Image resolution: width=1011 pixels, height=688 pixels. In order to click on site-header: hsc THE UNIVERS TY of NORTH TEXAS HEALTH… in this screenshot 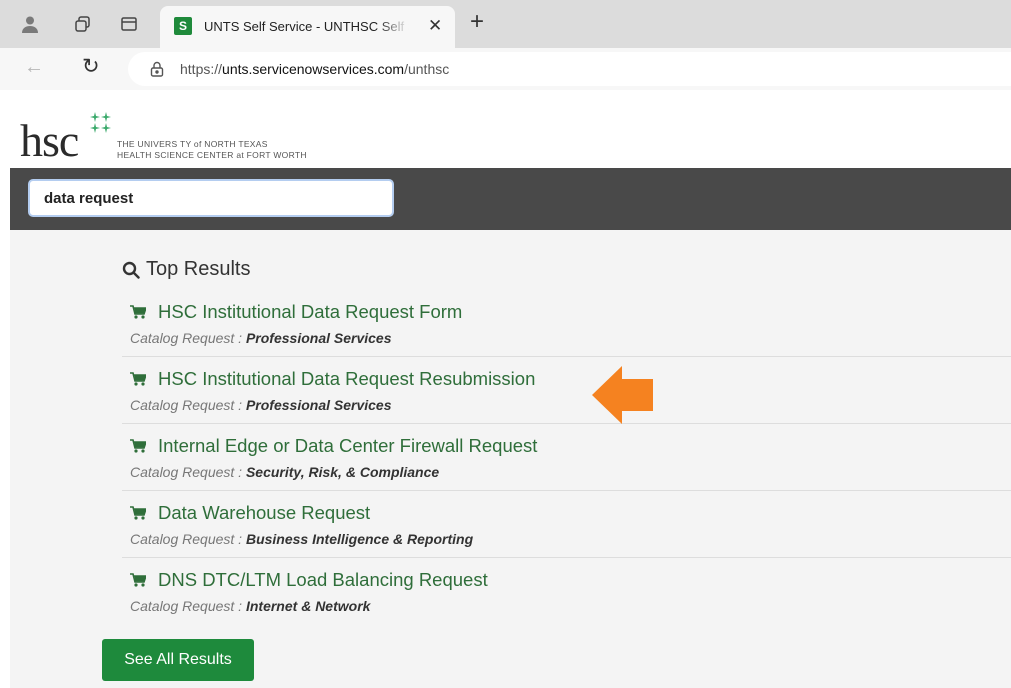, I will do `click(510, 129)`.